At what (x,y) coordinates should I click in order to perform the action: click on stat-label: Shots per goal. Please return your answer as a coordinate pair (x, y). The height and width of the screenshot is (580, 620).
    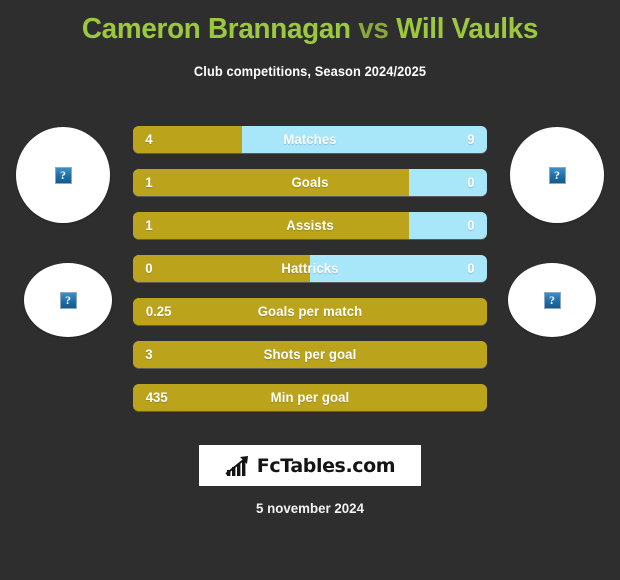
    Looking at the image, I should click on (310, 354).